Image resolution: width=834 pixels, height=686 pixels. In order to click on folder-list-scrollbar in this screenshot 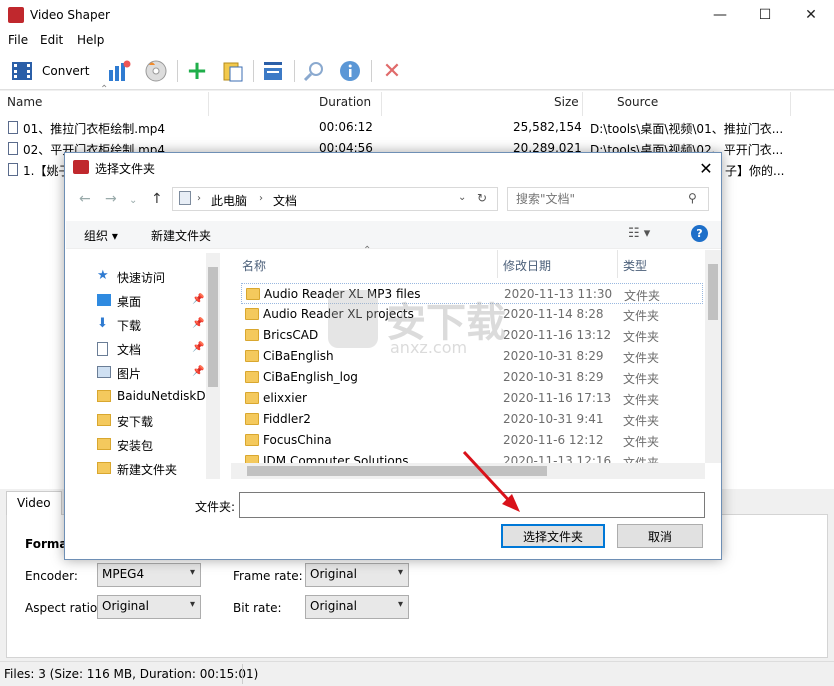, I will do `click(713, 356)`.